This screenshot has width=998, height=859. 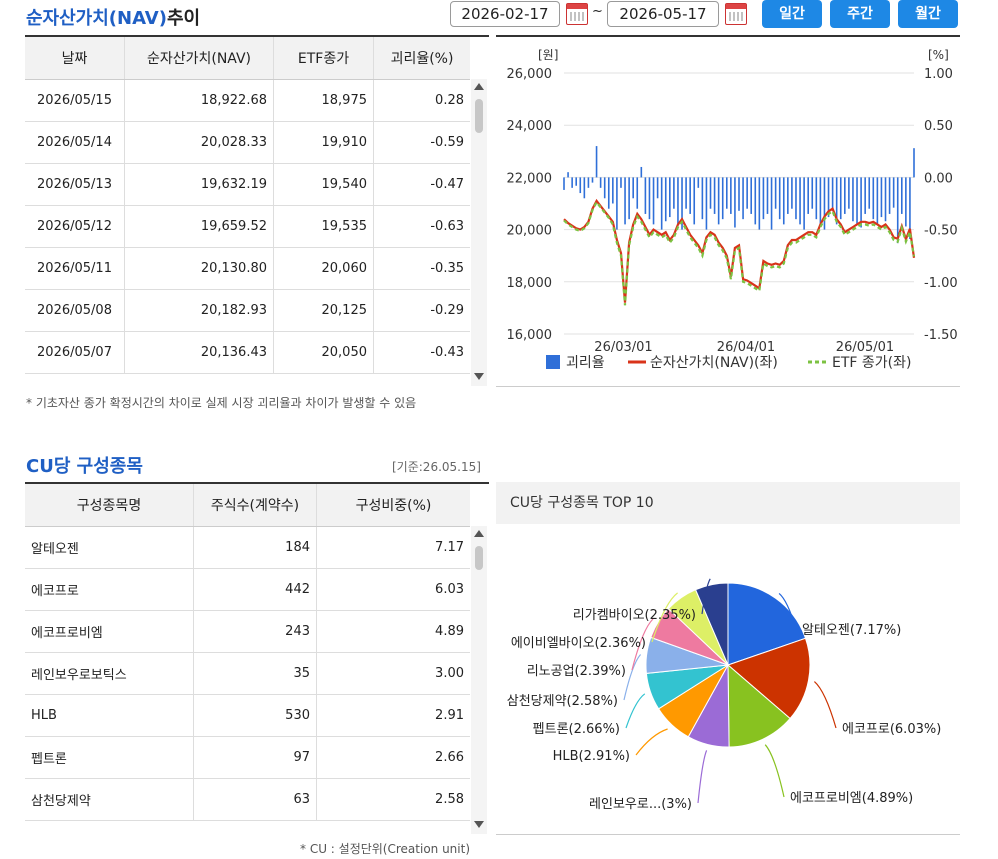 I want to click on daily-button: 일간, so click(x=792, y=14).